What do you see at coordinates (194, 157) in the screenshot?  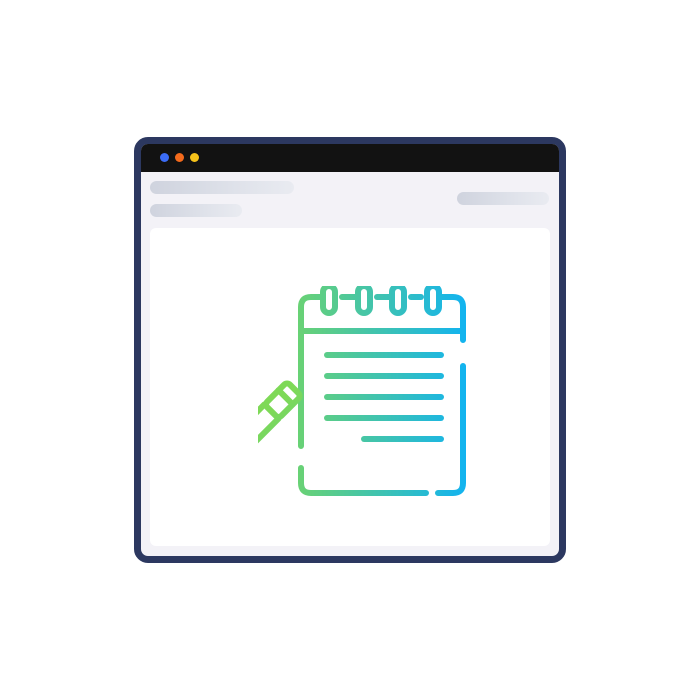 I see `window-dot-yellow` at bounding box center [194, 157].